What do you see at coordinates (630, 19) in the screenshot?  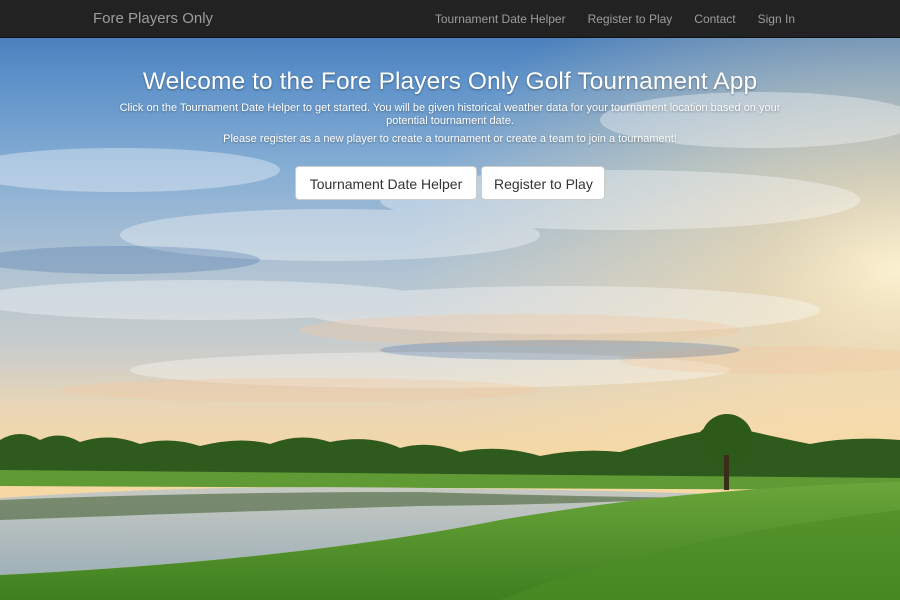 I see `nav-register-to-play: Register to Play` at bounding box center [630, 19].